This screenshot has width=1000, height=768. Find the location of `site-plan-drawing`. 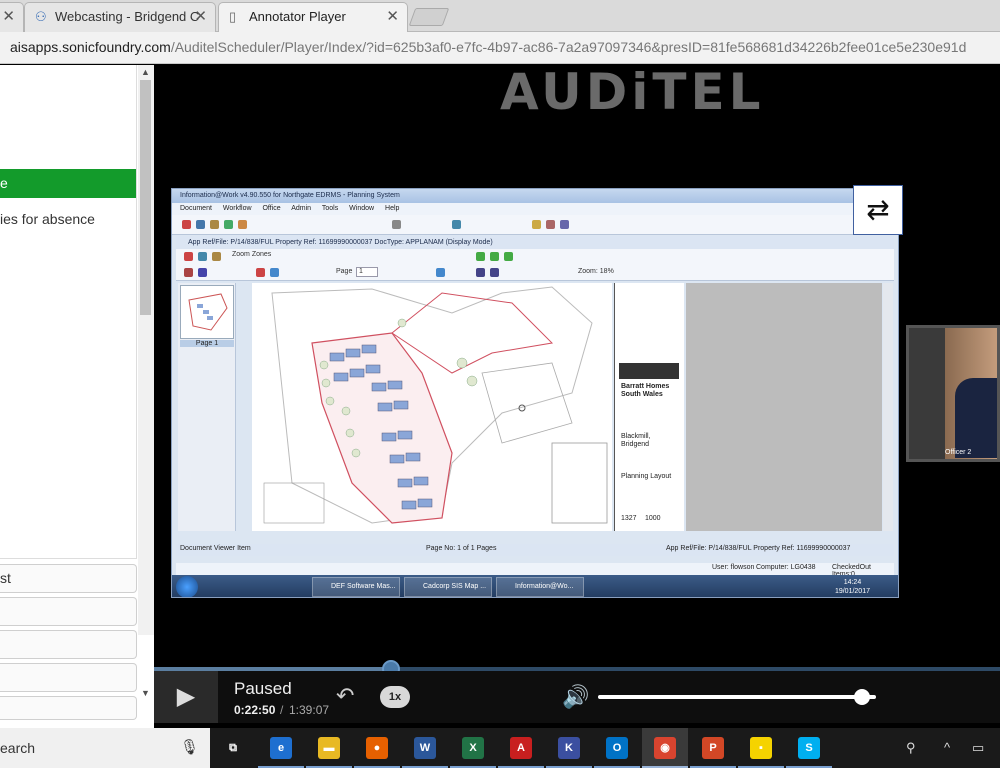

site-plan-drawing is located at coordinates (432, 407).